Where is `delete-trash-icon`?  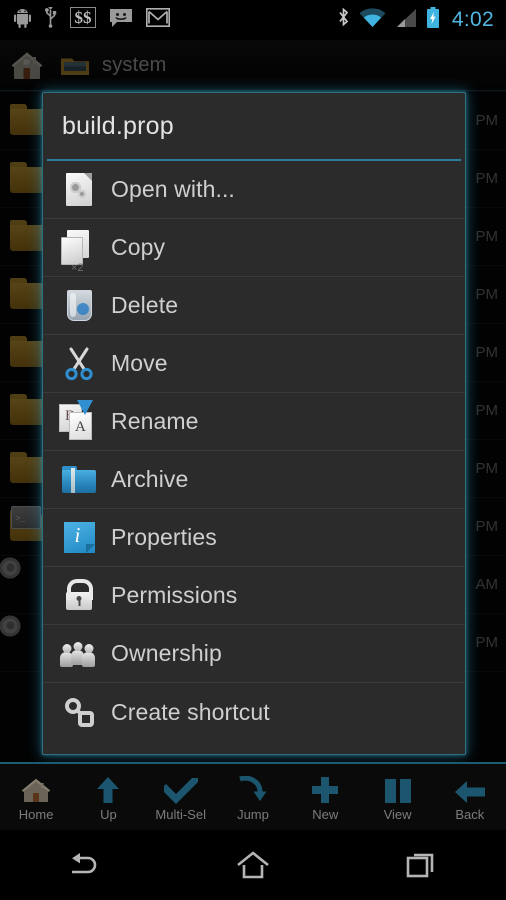
delete-trash-icon is located at coordinates (79, 306).